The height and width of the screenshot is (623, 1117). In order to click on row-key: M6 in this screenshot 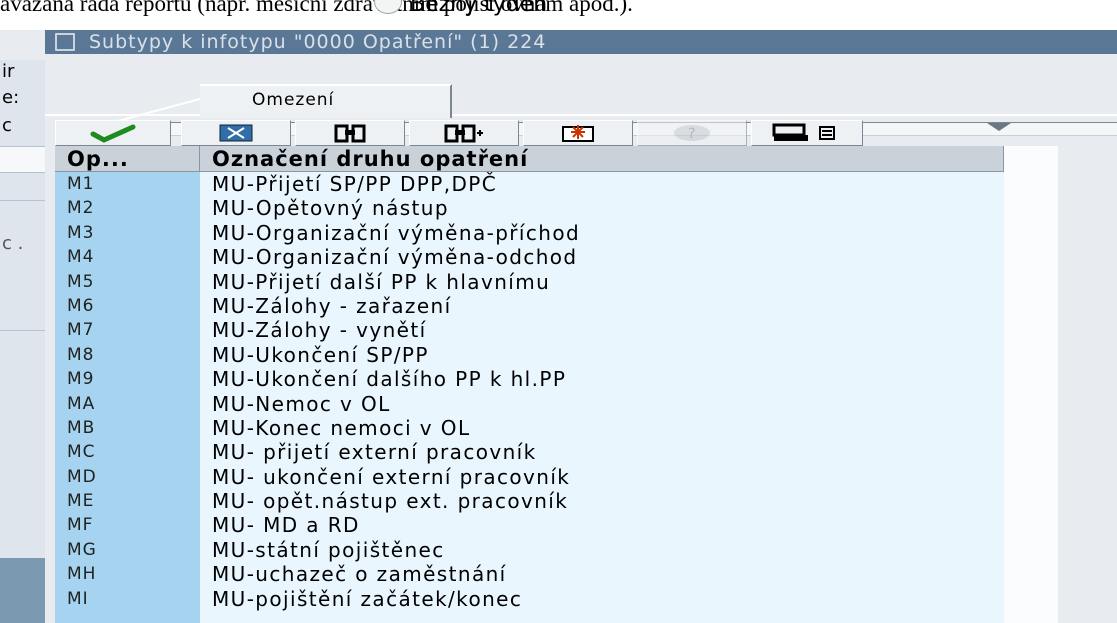, I will do `click(81, 305)`.